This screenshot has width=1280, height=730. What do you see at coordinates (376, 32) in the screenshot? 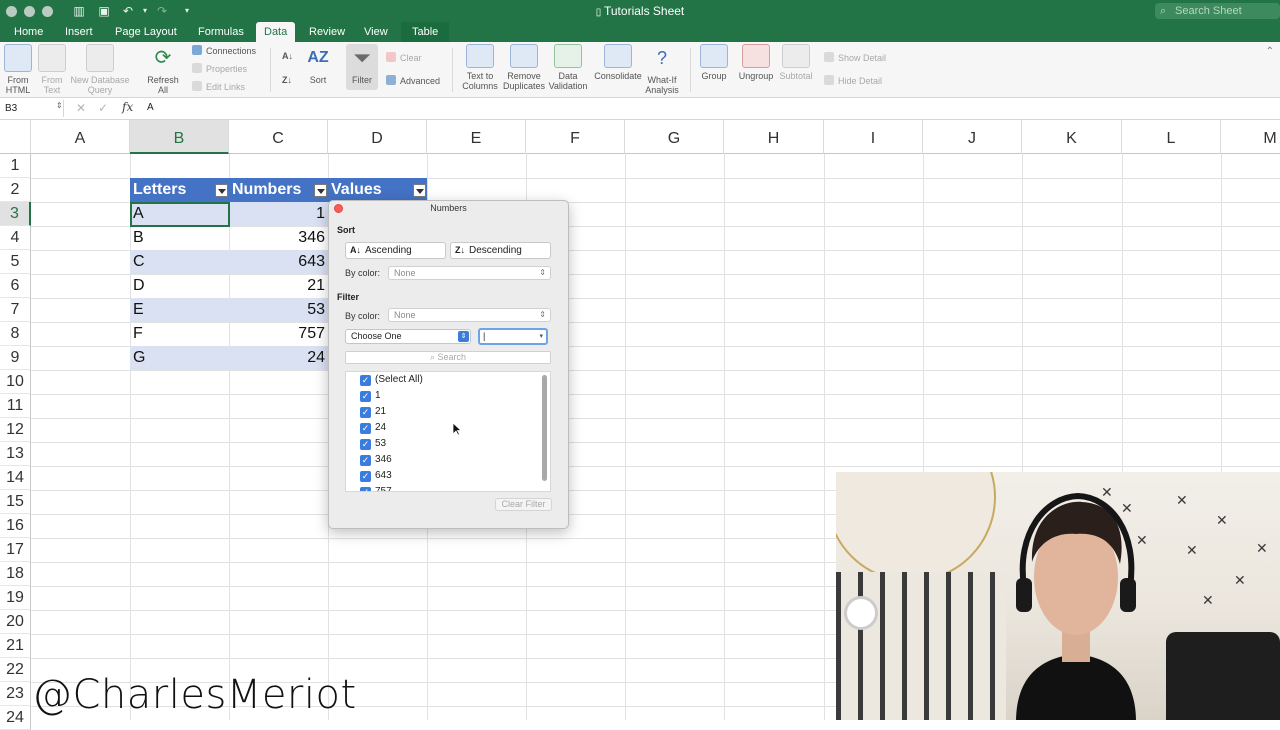
I see `tab-view: View` at bounding box center [376, 32].